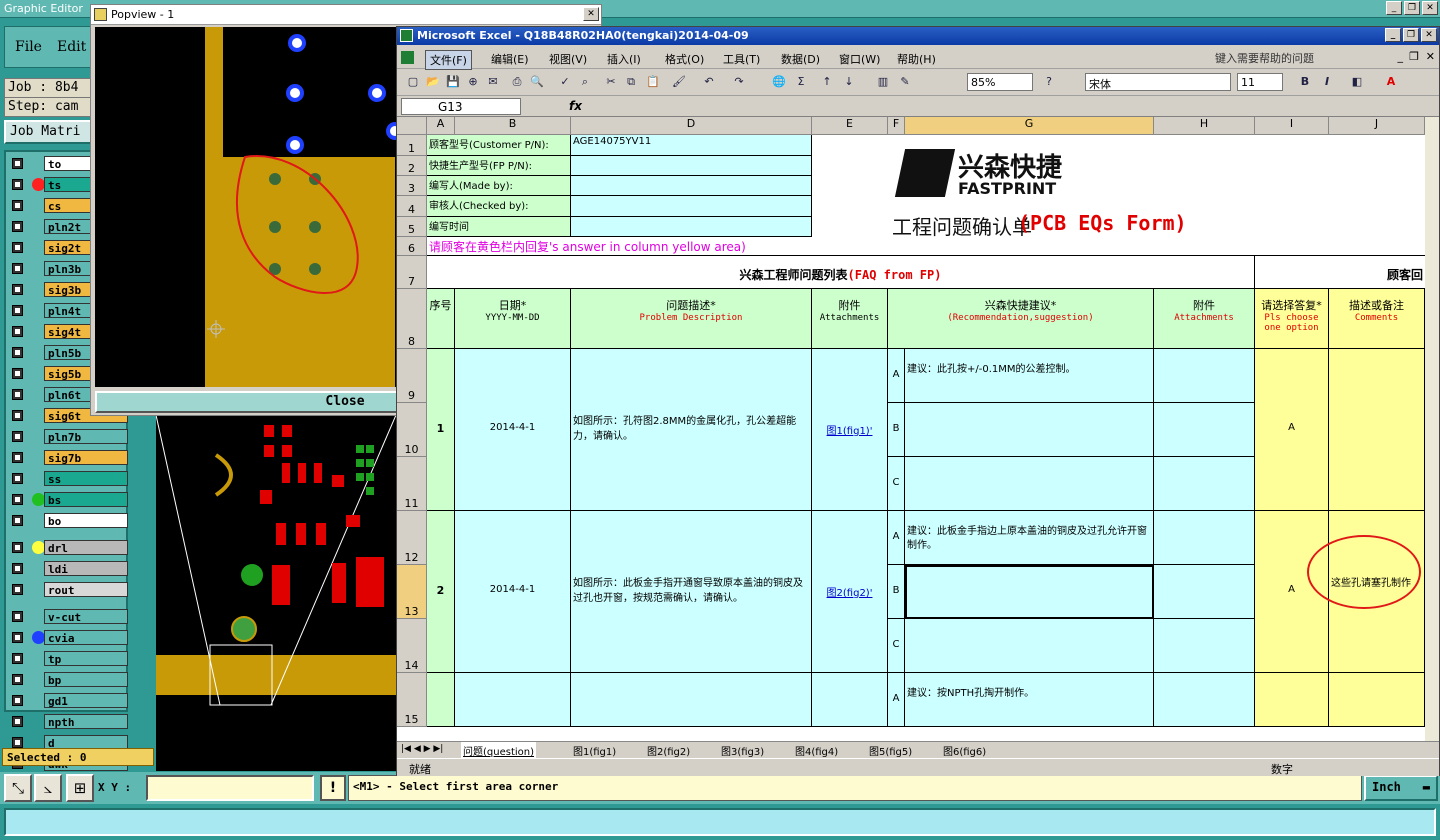 Image resolution: width=1440 pixels, height=840 pixels. Describe the element at coordinates (1377, 126) in the screenshot. I see `column-header: J` at that location.